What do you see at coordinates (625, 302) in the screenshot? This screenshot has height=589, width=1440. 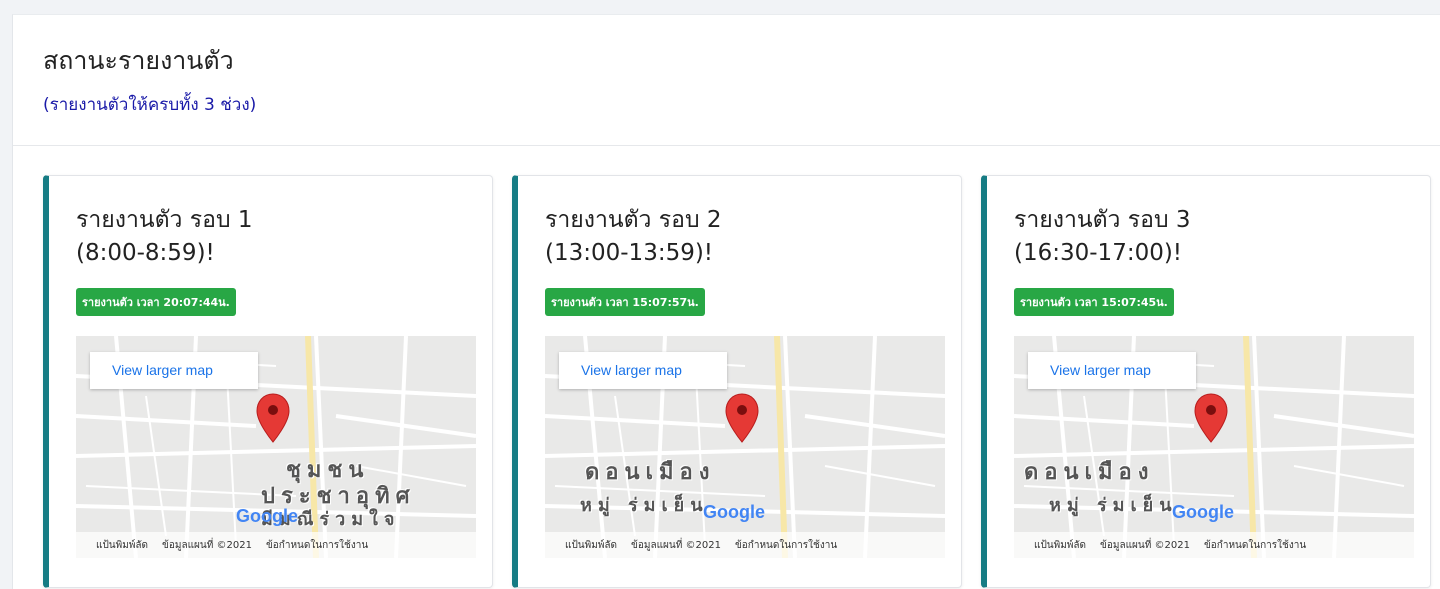 I see `status-badge: รายงานตัว เวลา 15:07:57น.` at bounding box center [625, 302].